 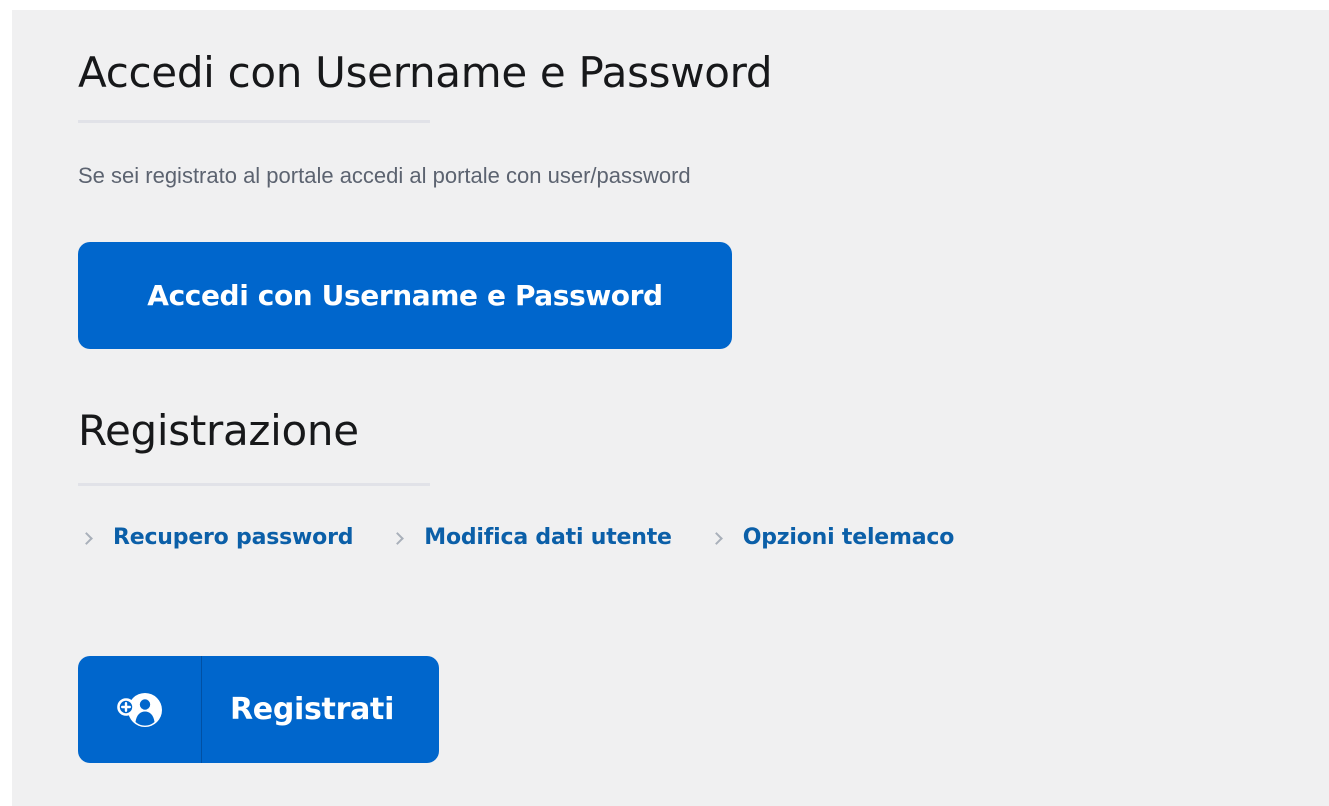 I want to click on user-add-icon-graphic, so click(x=139, y=709).